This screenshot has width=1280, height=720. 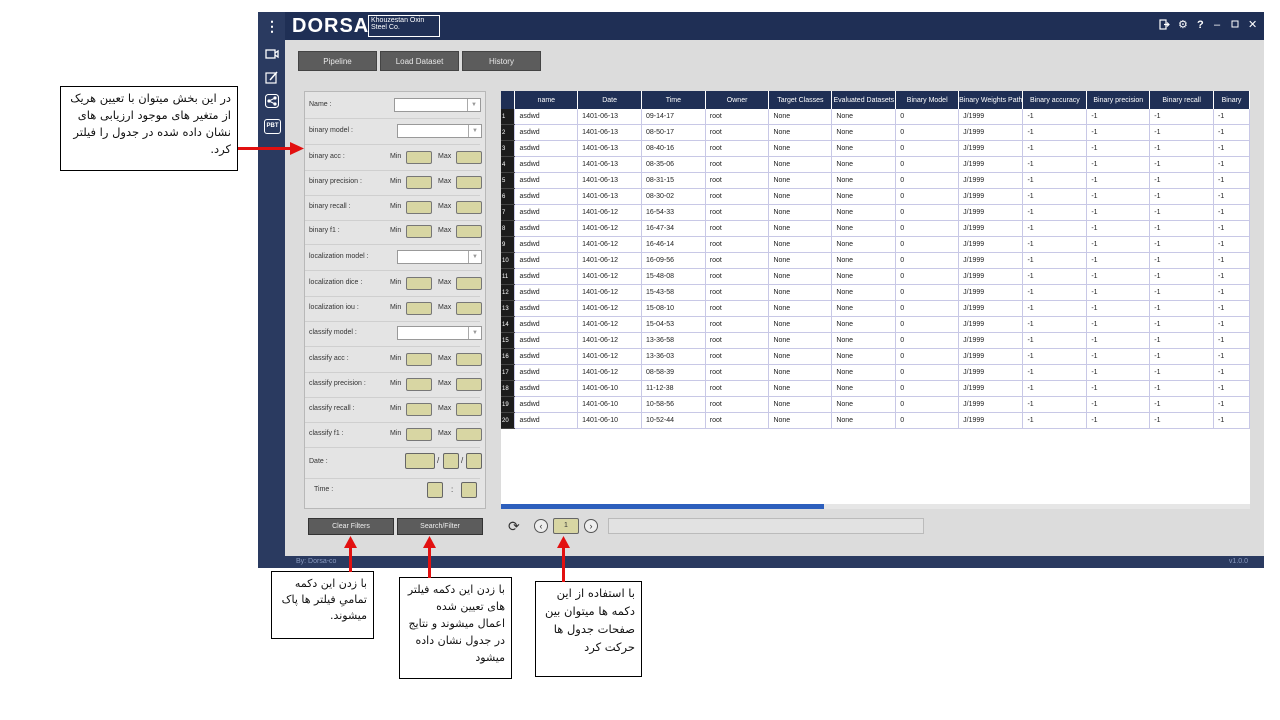 I want to click on table-header-cell: Owner, so click(x=737, y=100).